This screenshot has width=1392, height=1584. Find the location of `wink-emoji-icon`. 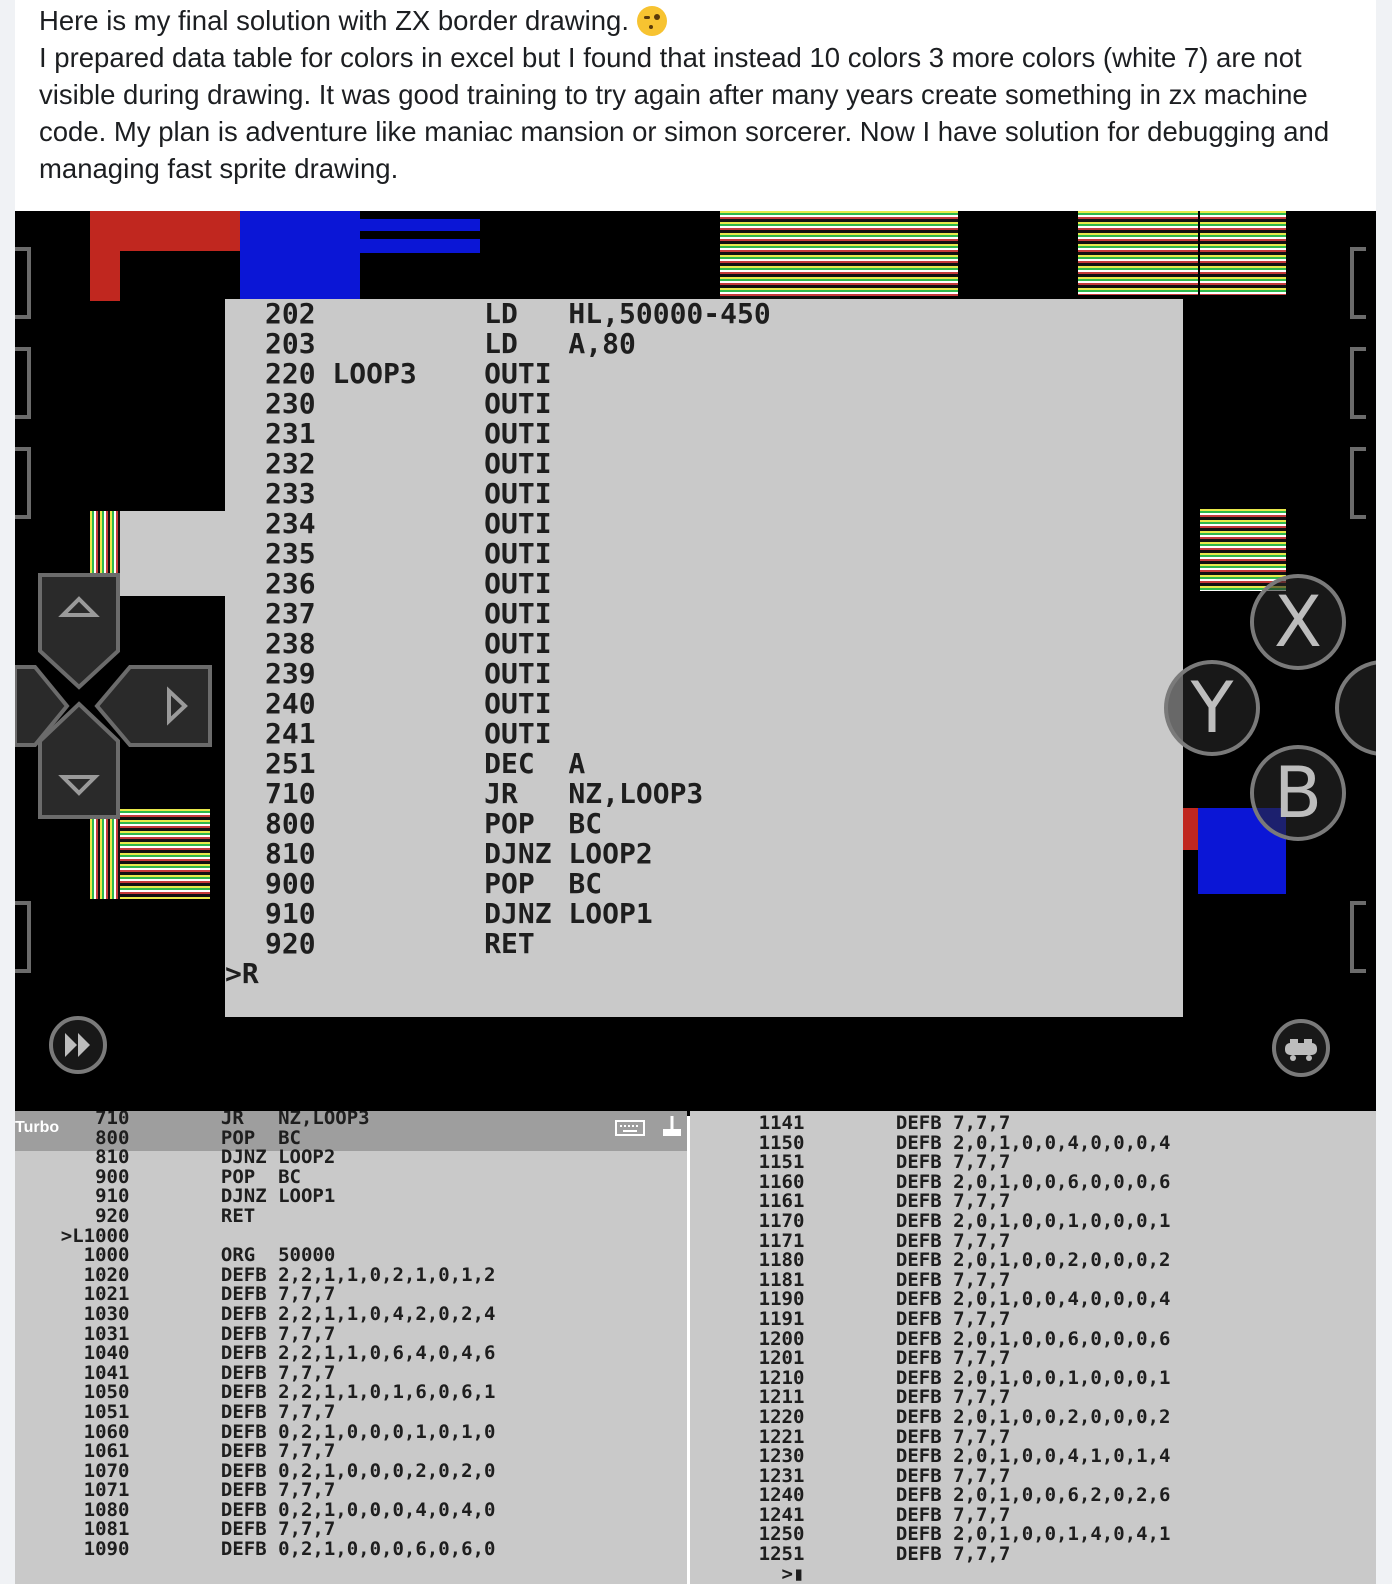

wink-emoji-icon is located at coordinates (651, 21).